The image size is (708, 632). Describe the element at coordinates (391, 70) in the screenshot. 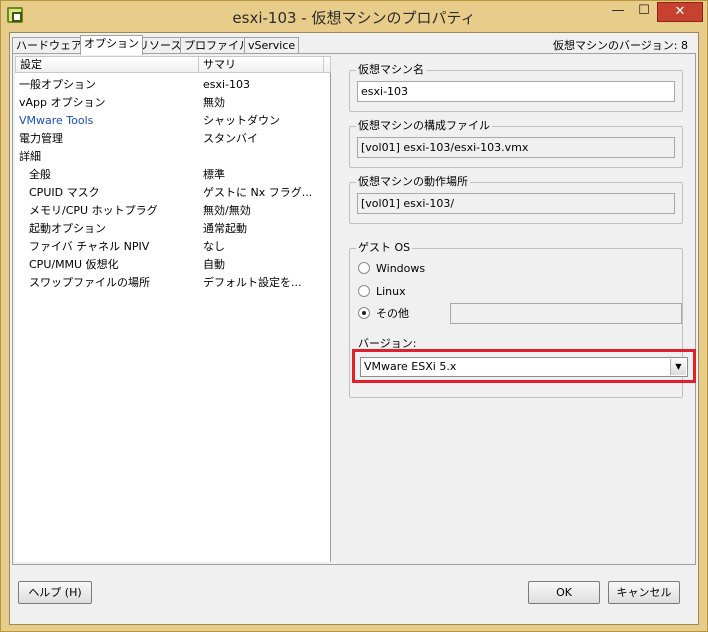

I see `vm-name-legend: 仮想マシン名` at that location.